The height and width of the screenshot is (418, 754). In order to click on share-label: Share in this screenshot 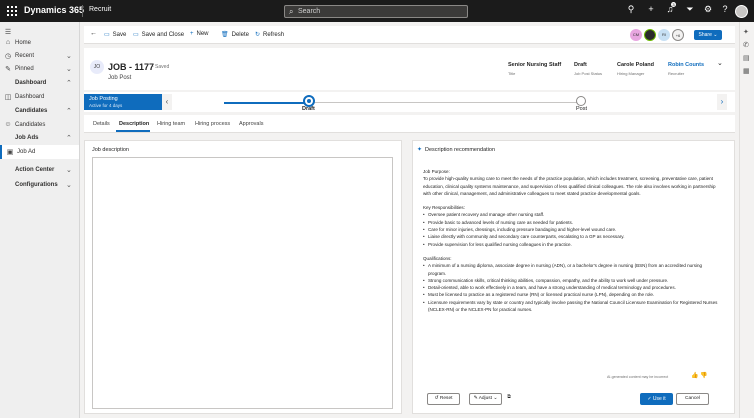, I will do `click(705, 35)`.